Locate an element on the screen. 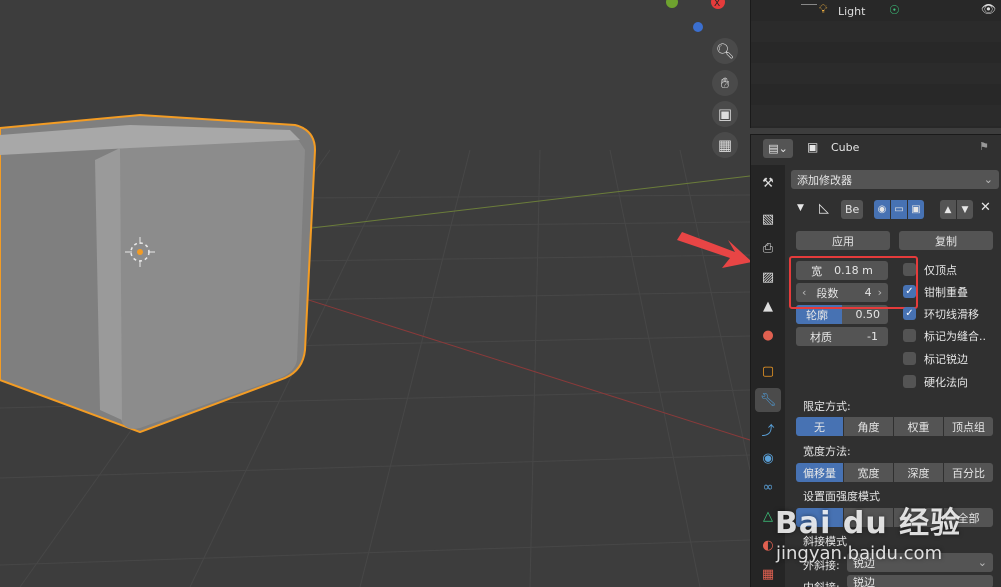  outliner-panel: 💡︎ Light ☉ 👁︎ is located at coordinates (875, 64).